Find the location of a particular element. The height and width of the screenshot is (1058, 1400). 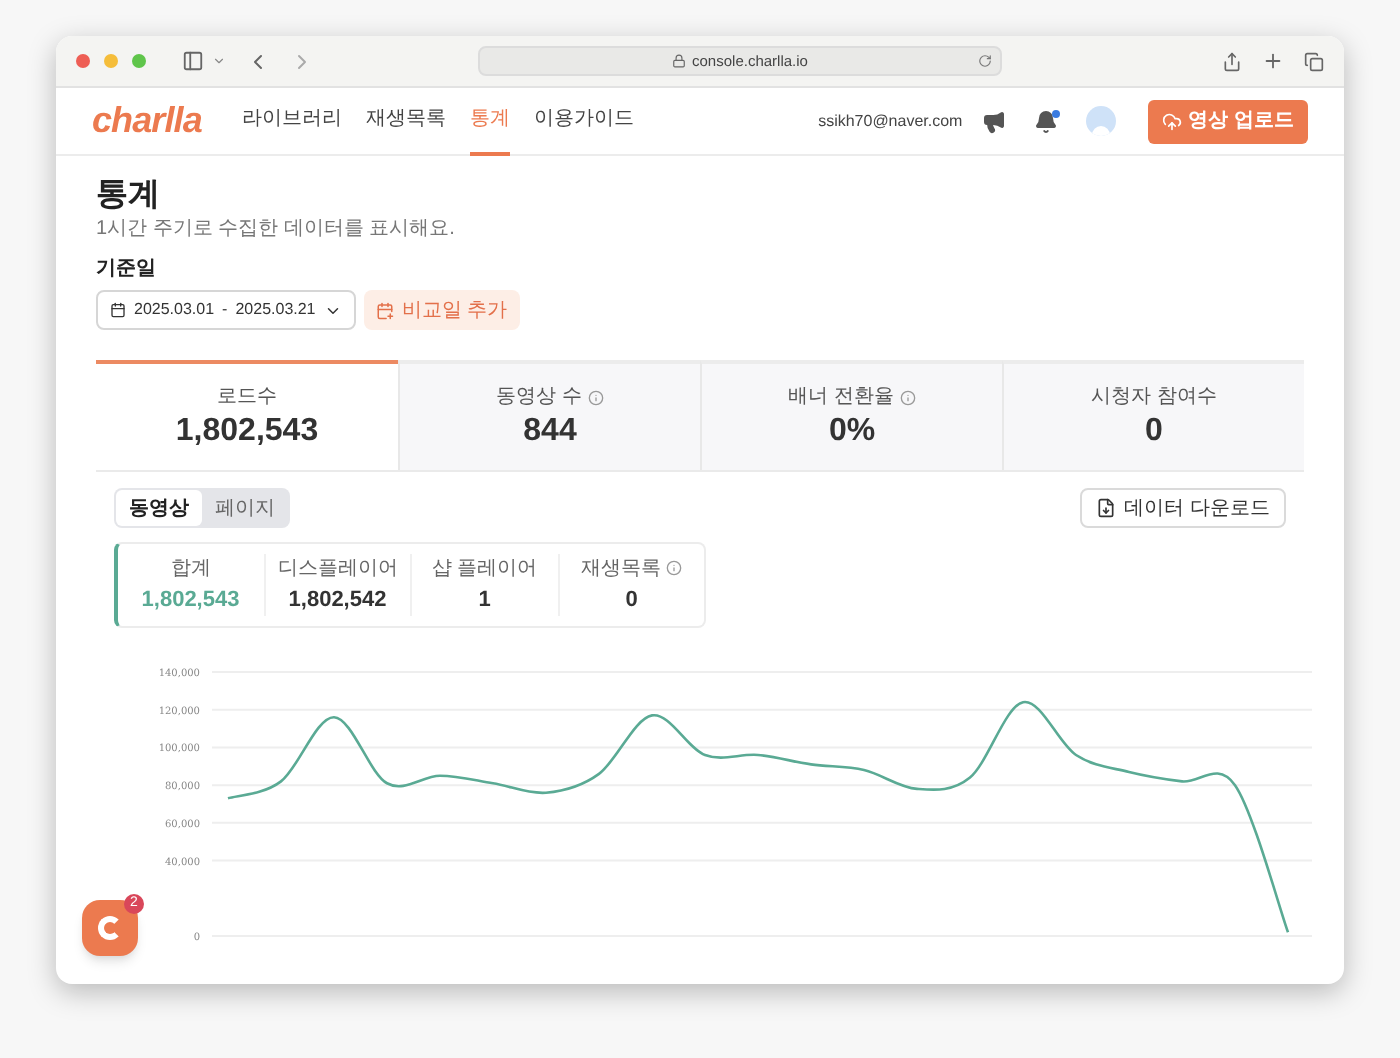

metric-tab: 동영상 수 844 is located at coordinates (549, 415).